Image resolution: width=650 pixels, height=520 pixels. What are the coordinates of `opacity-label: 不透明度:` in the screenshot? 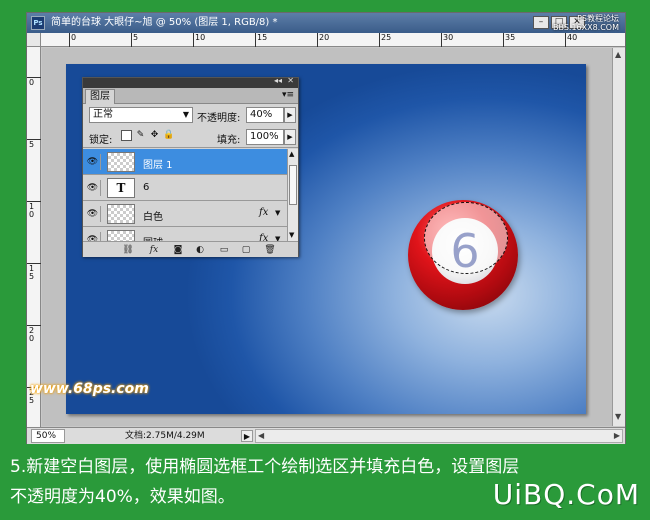 It's located at (219, 118).